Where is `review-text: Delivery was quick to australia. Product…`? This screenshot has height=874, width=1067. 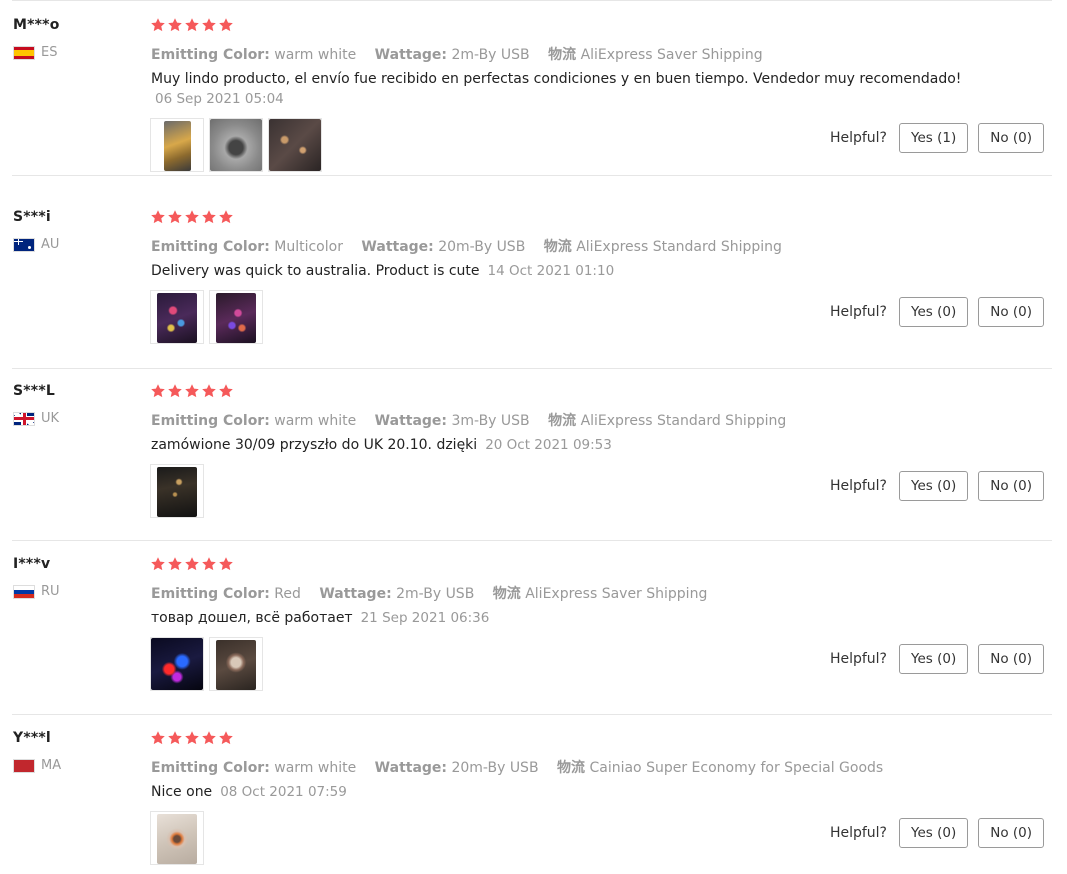
review-text: Delivery was quick to australia. Product… is located at coordinates (382, 271).